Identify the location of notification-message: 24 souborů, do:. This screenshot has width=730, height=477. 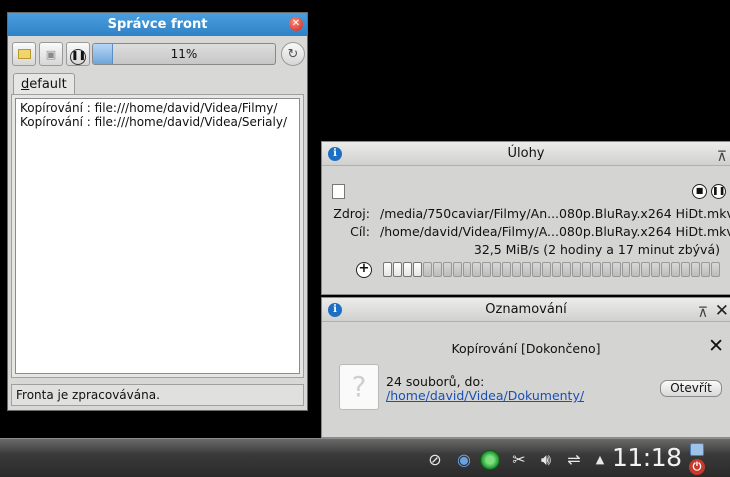
(435, 381).